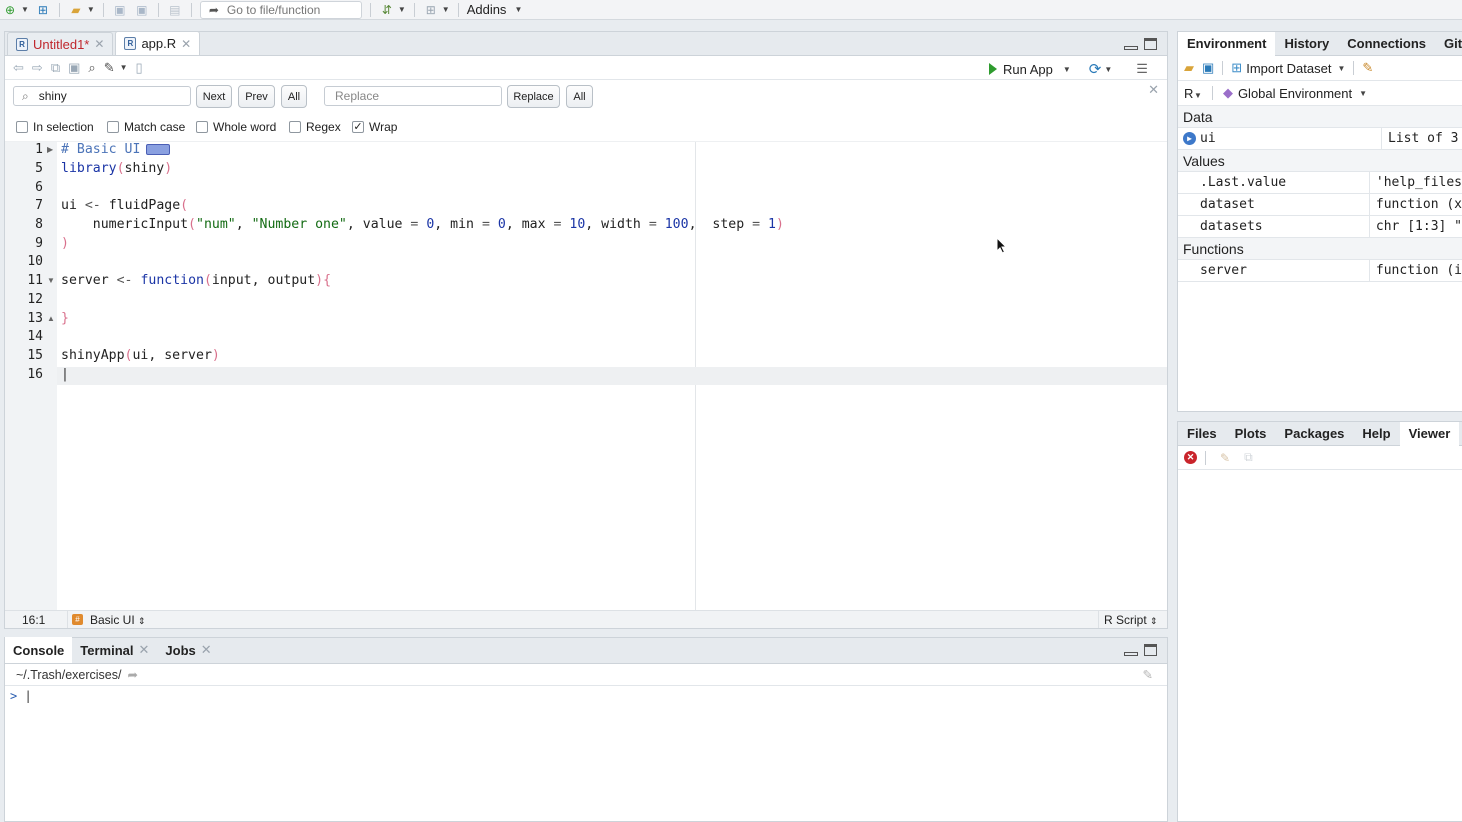 The width and height of the screenshot is (1462, 822). I want to click on pane-layout-icon: ⊞, so click(431, 10).